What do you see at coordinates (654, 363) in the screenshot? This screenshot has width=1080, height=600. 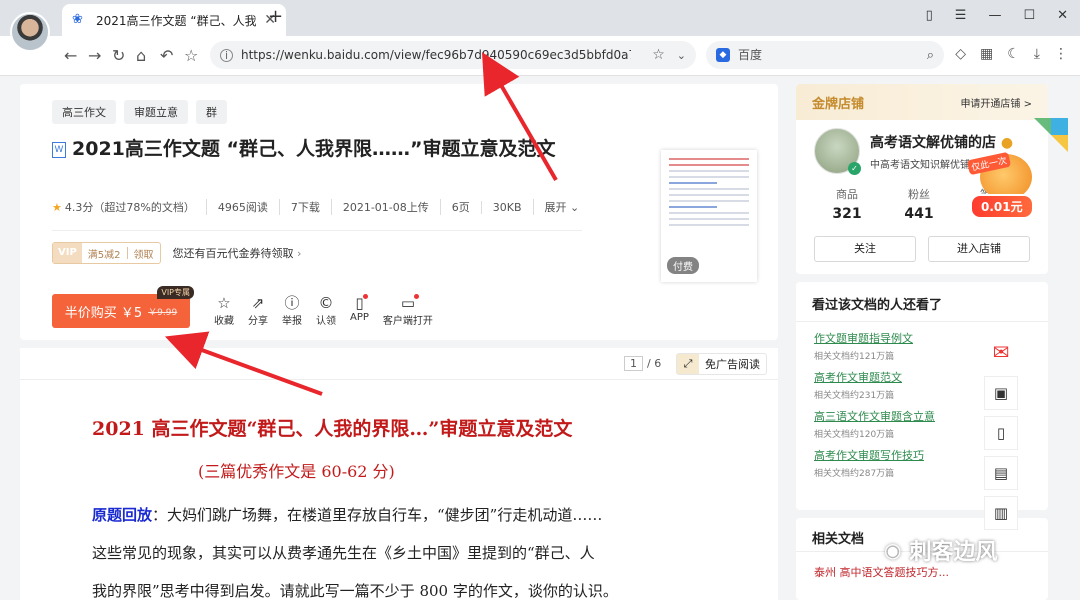 I see `total-pages: / 6` at bounding box center [654, 363].